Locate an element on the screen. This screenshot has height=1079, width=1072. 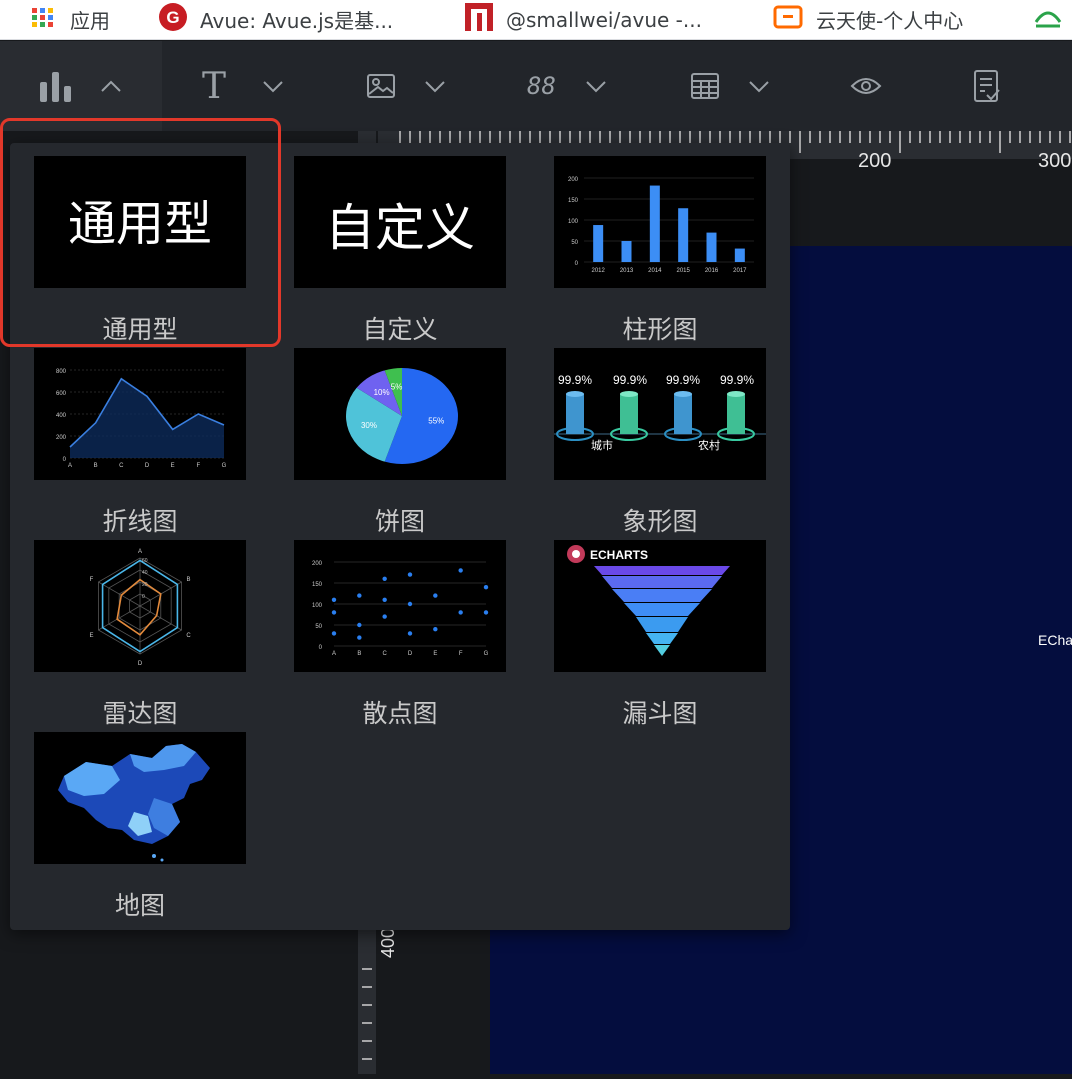
chevron-up-icon is located at coordinates (111, 86).